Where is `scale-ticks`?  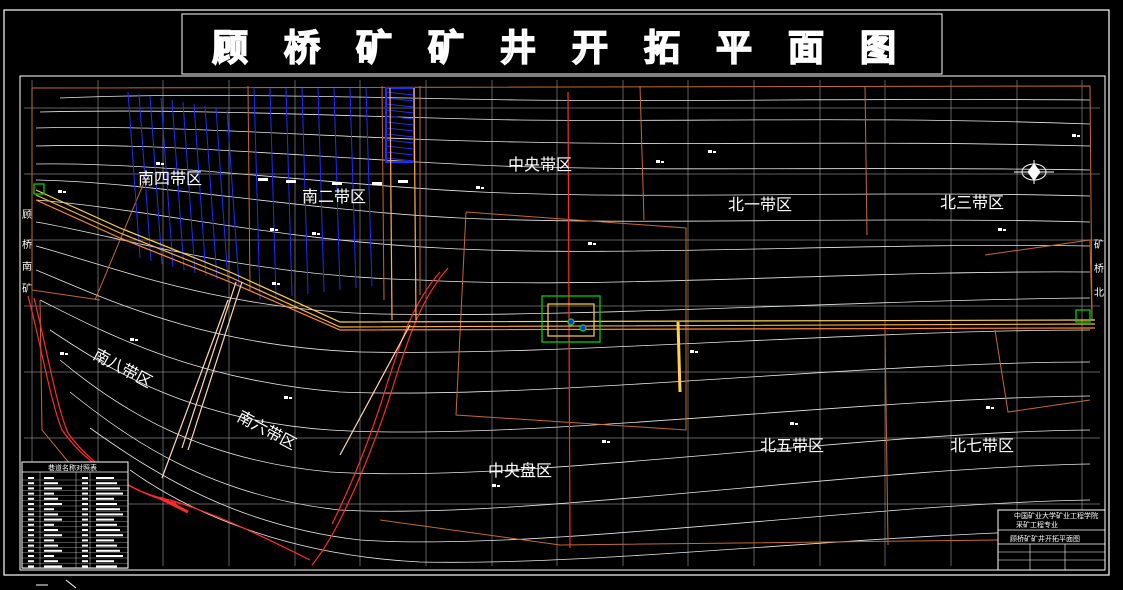 scale-ticks is located at coordinates (56, 584).